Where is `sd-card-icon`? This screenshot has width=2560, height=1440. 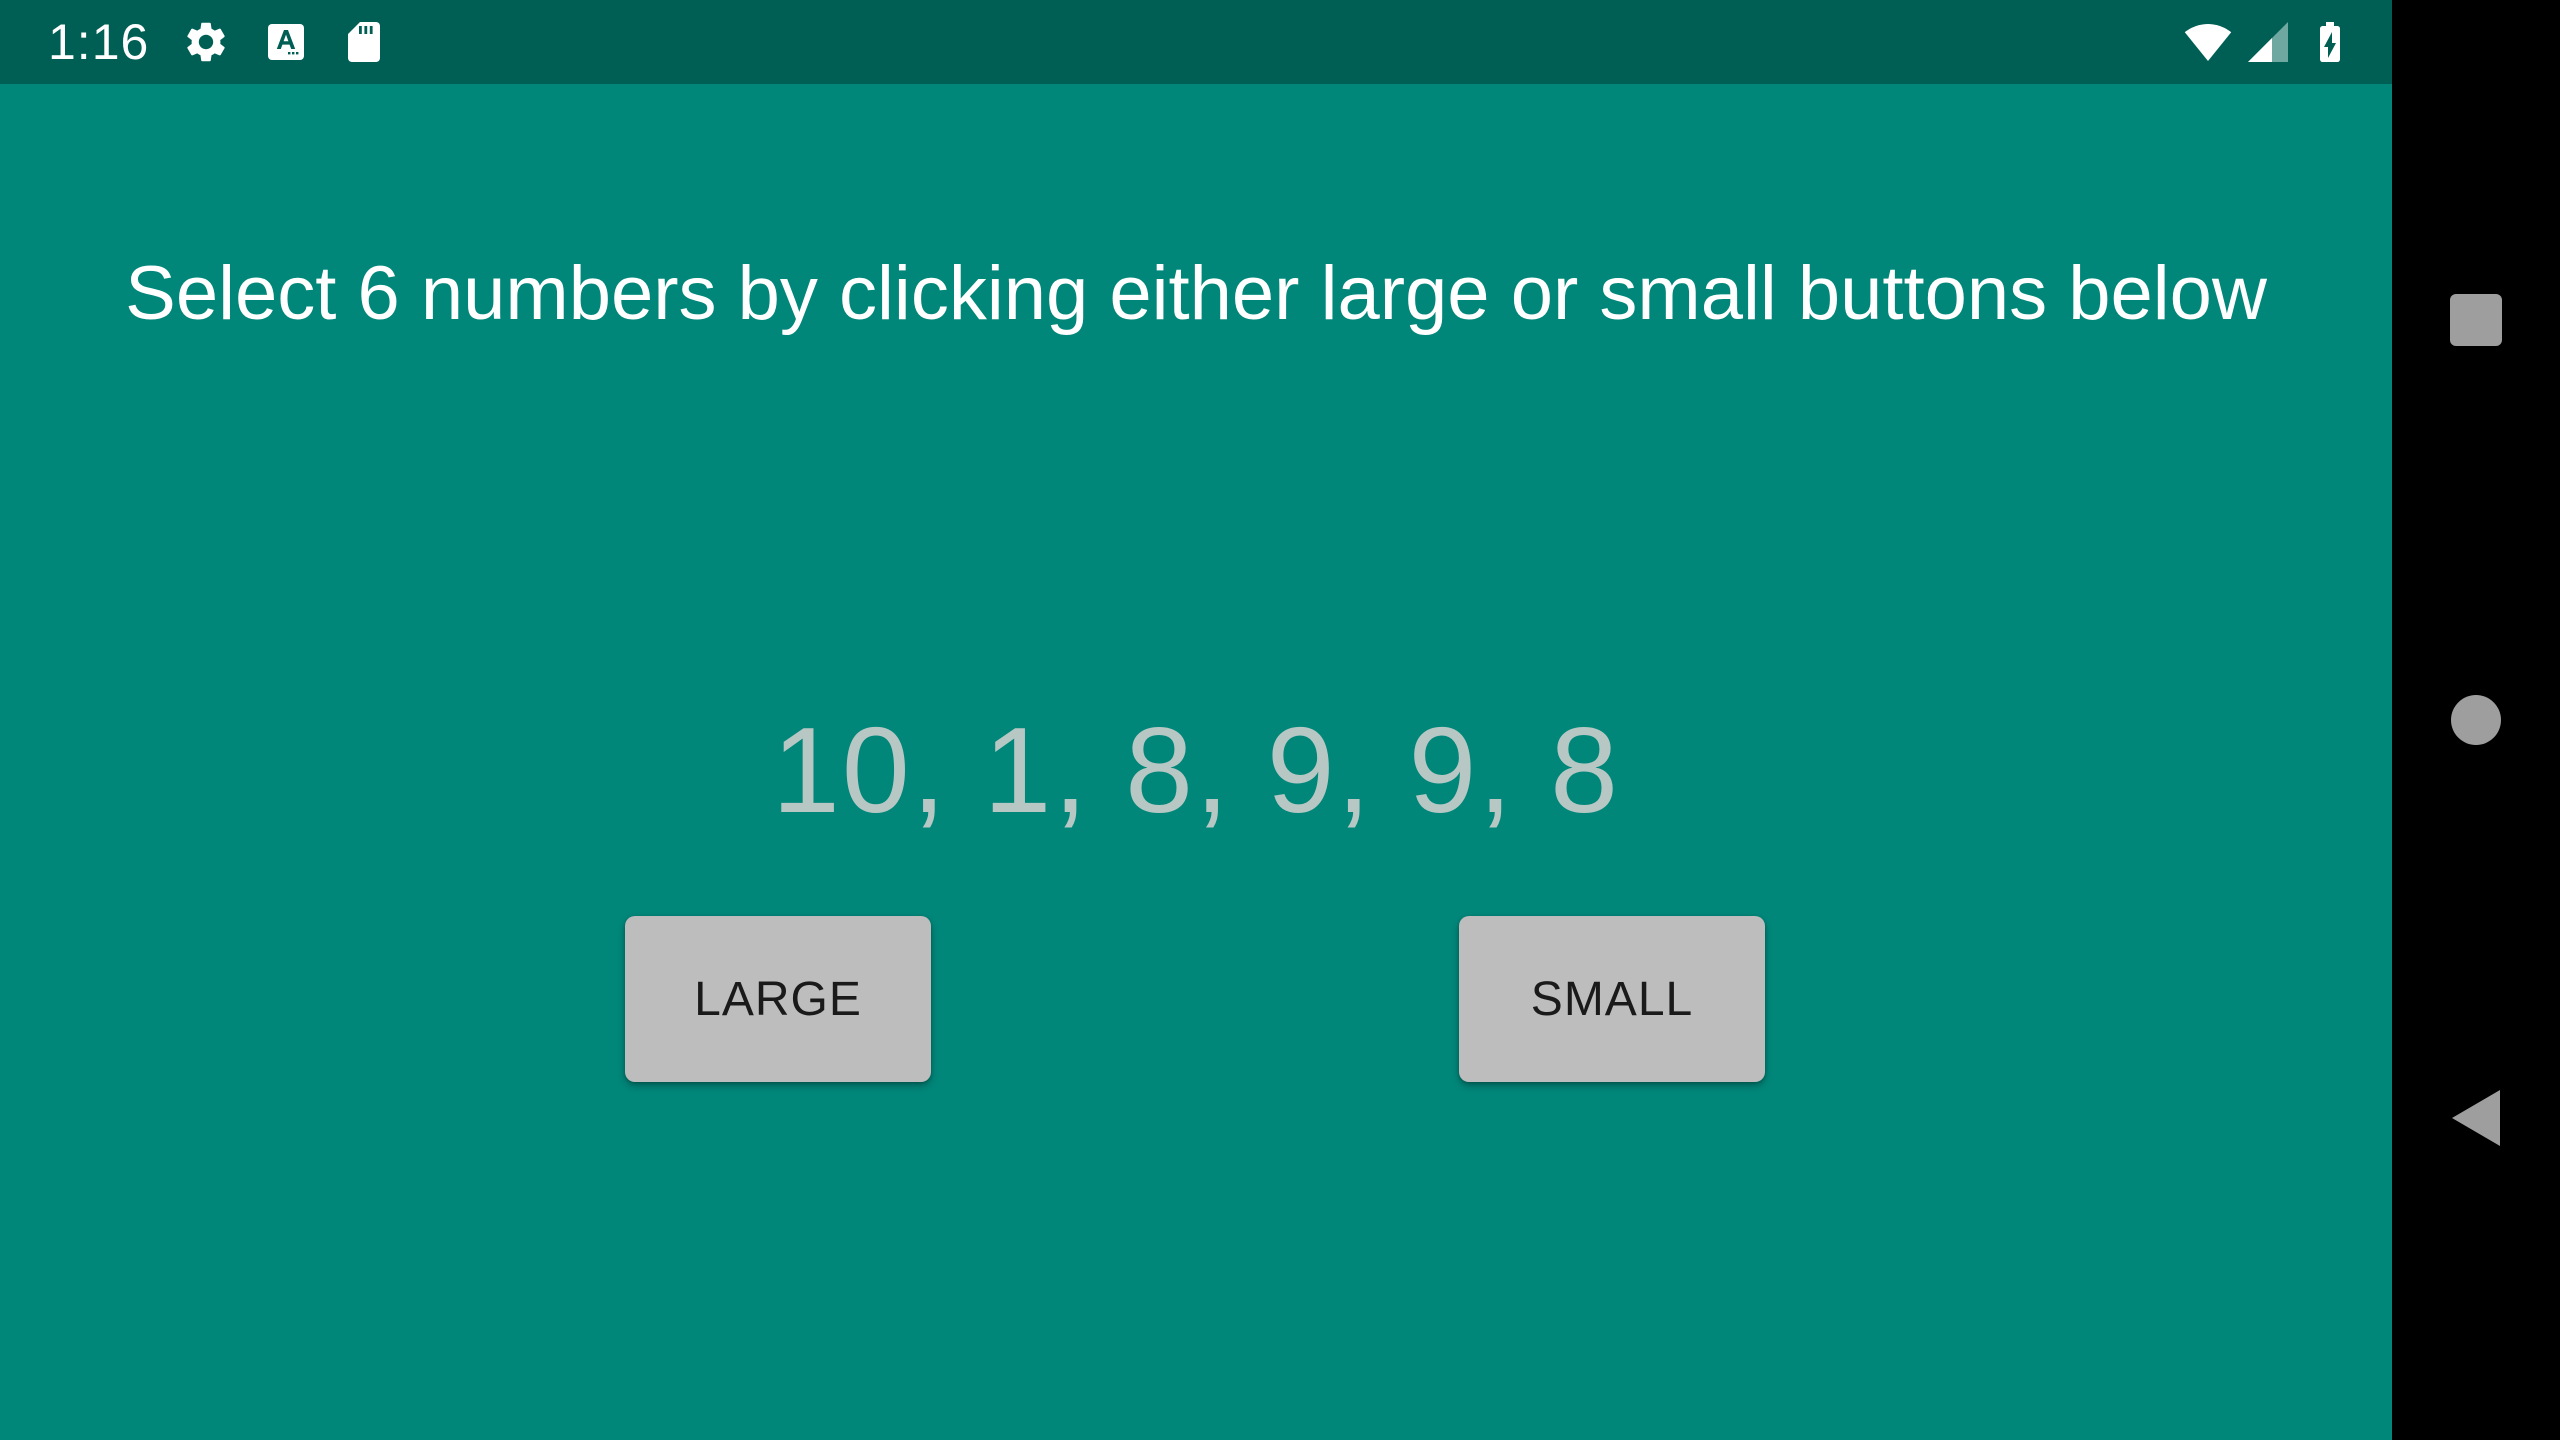
sd-card-icon is located at coordinates (364, 42).